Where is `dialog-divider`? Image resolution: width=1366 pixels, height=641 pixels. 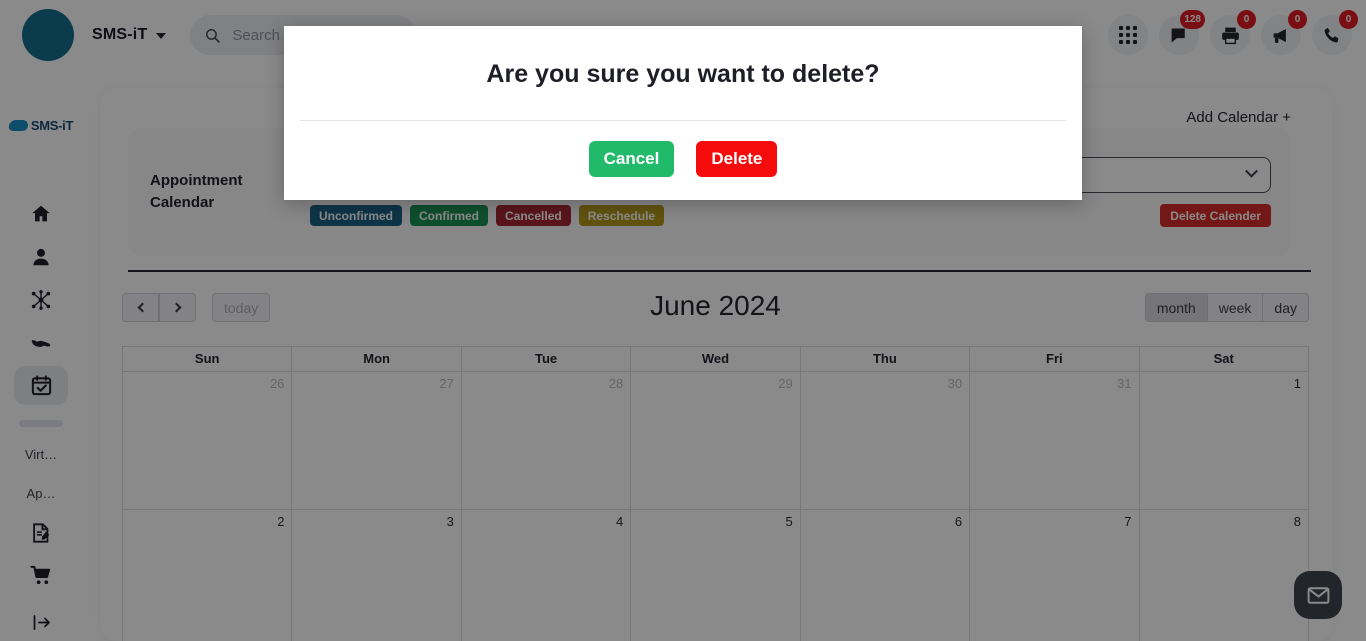 dialog-divider is located at coordinates (683, 120).